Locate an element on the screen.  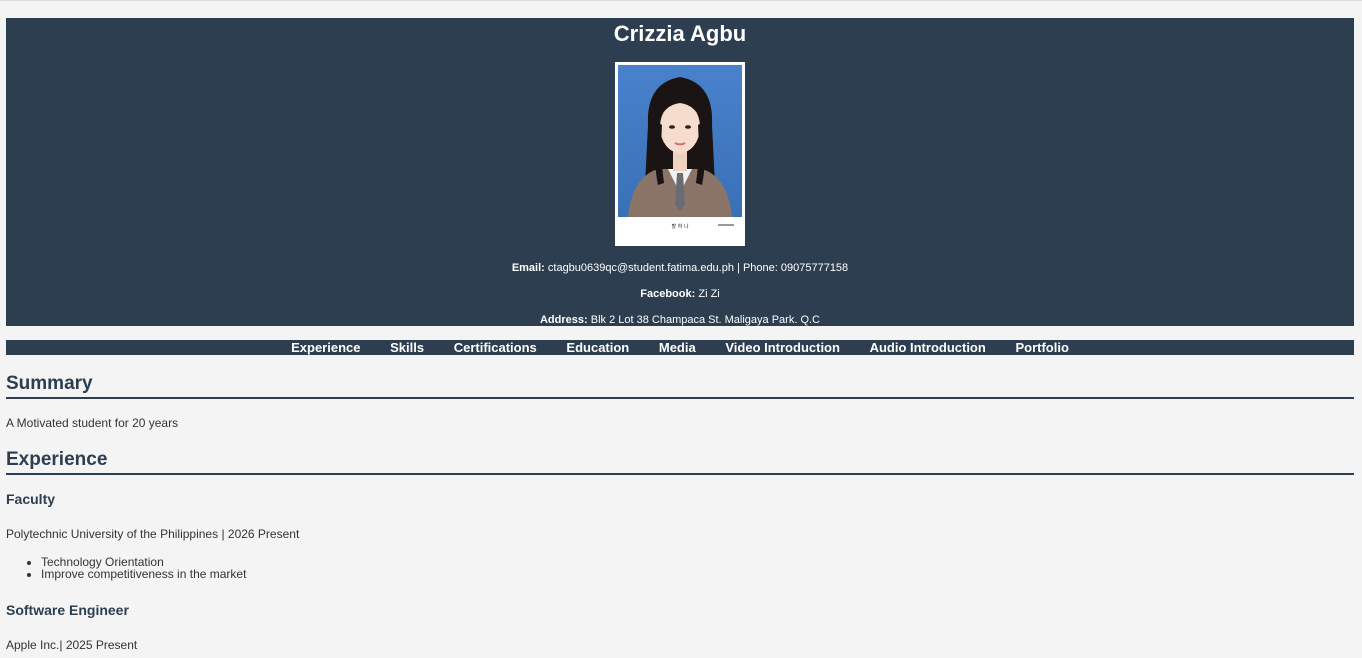
facebook-value: Zi Zi is located at coordinates (709, 294).